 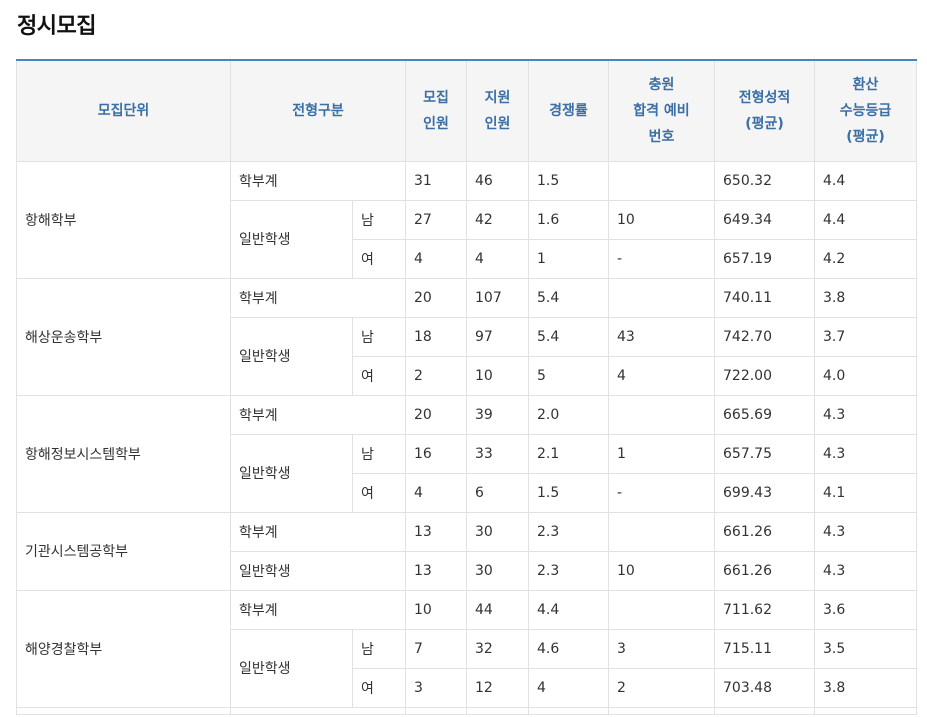 What do you see at coordinates (764, 180) in the screenshot?
I see `score-cell: 650.32` at bounding box center [764, 180].